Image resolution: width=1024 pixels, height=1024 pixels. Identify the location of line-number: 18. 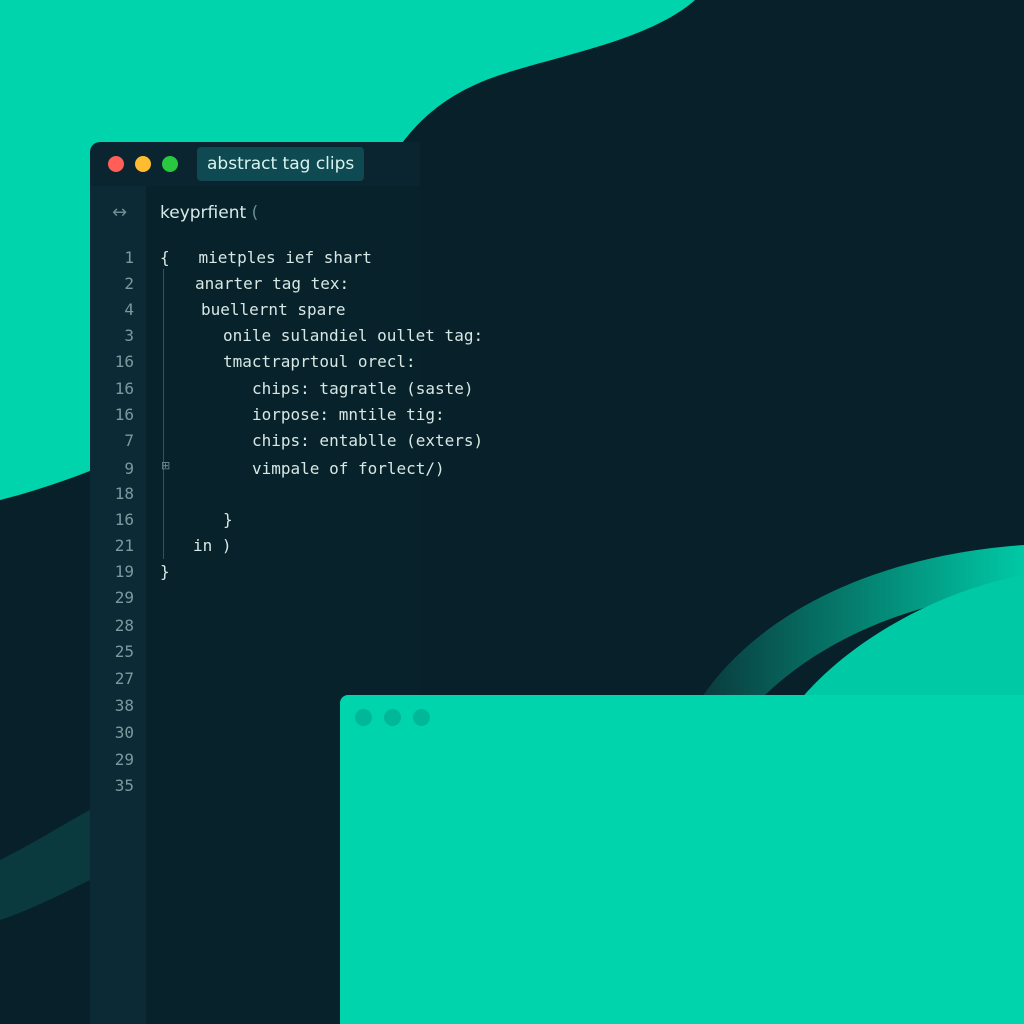
(124, 493).